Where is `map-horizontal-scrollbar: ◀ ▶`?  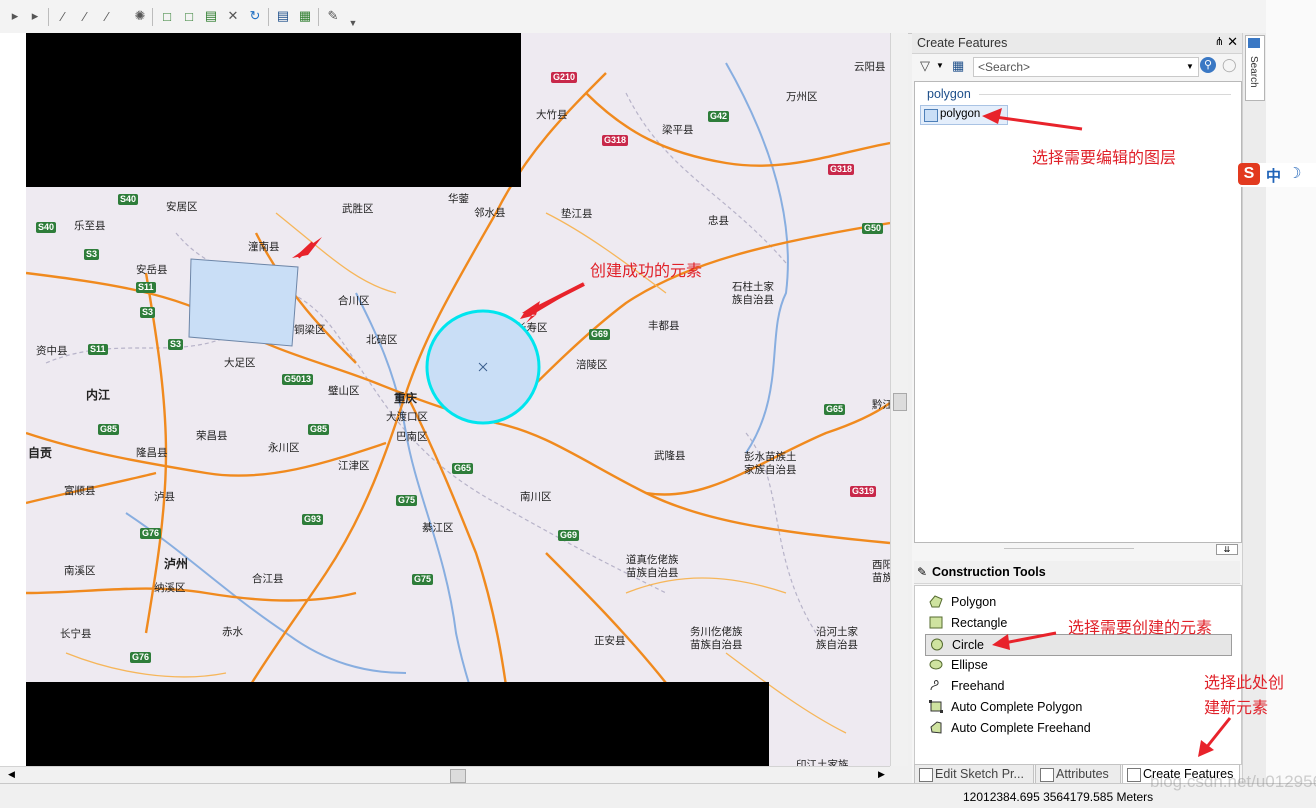 map-horizontal-scrollbar: ◀ ▶ is located at coordinates (445, 775).